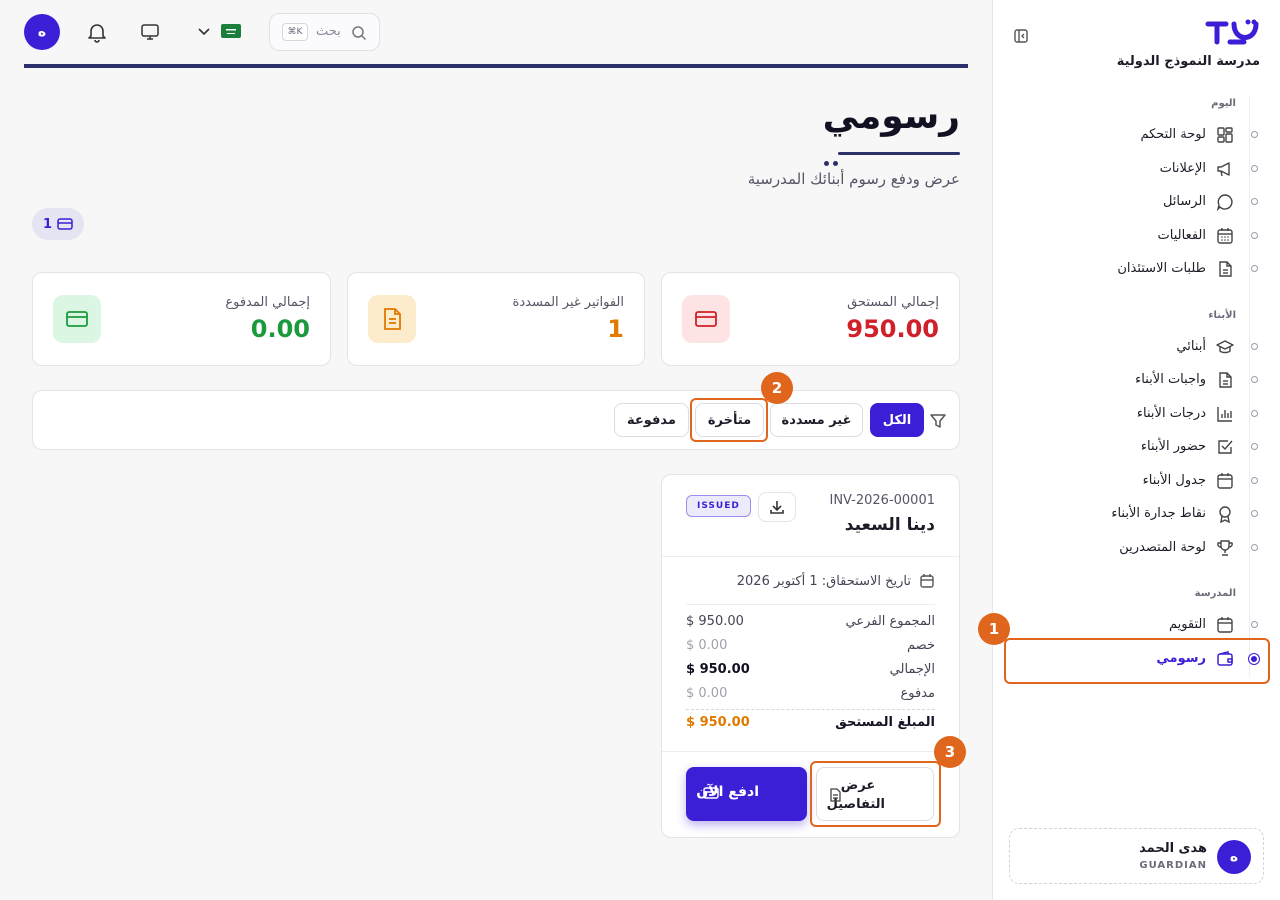 This screenshot has width=1280, height=900. What do you see at coordinates (921, 645) in the screenshot?
I see `line-label: خصم` at bounding box center [921, 645].